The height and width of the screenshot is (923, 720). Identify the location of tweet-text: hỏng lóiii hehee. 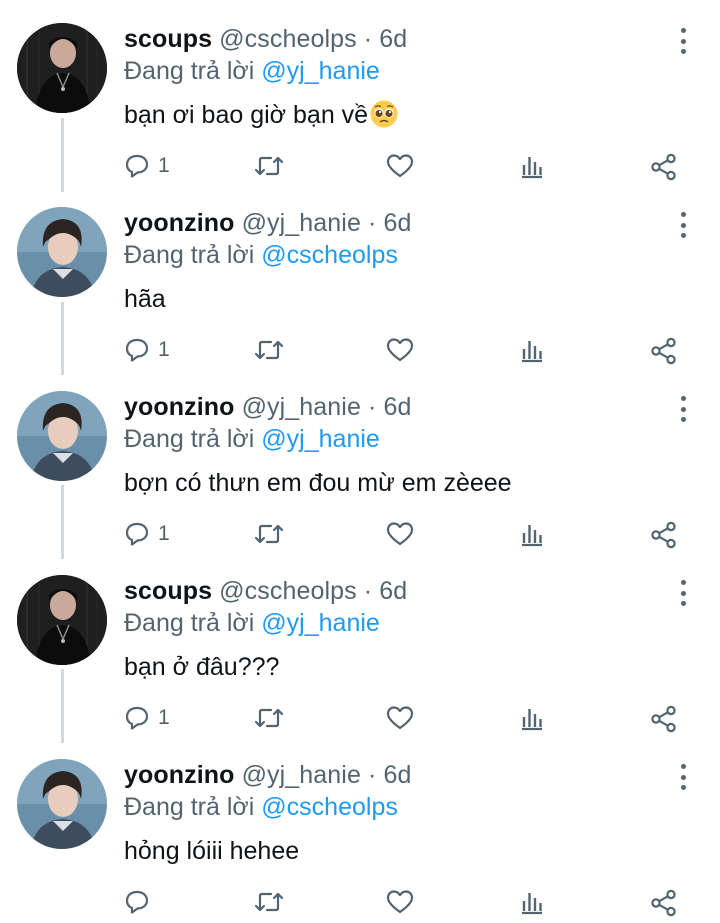
(211, 851).